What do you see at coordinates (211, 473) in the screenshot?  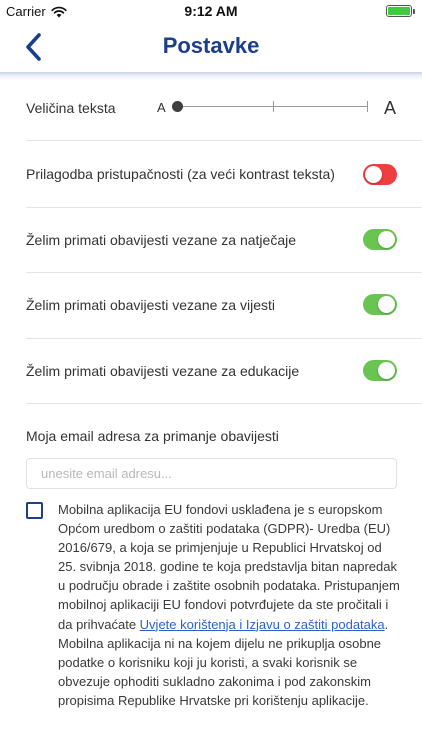 I see `email-input` at bounding box center [211, 473].